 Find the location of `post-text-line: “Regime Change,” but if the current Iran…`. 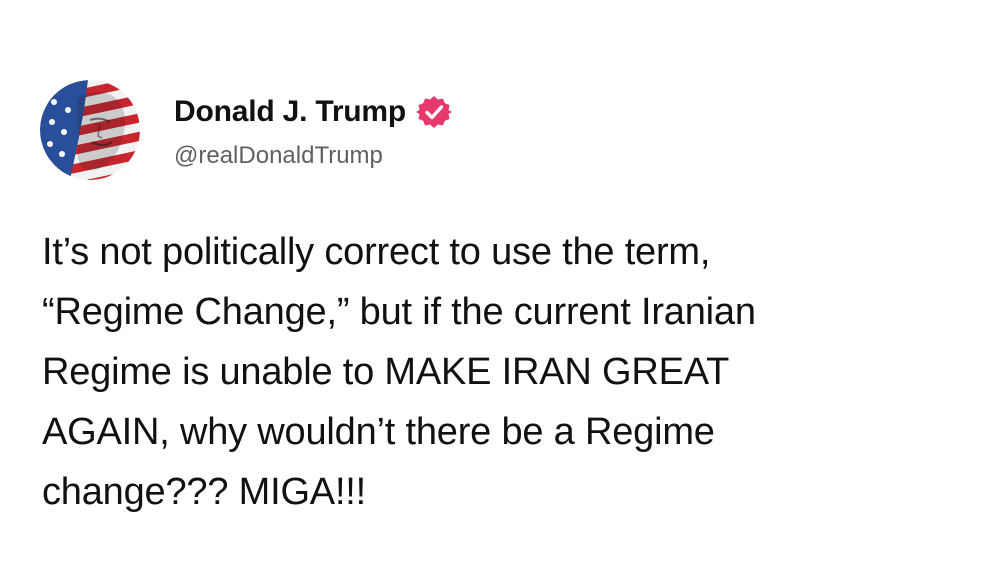

post-text-line: “Regime Change,” but if the current Iran… is located at coordinates (399, 312).